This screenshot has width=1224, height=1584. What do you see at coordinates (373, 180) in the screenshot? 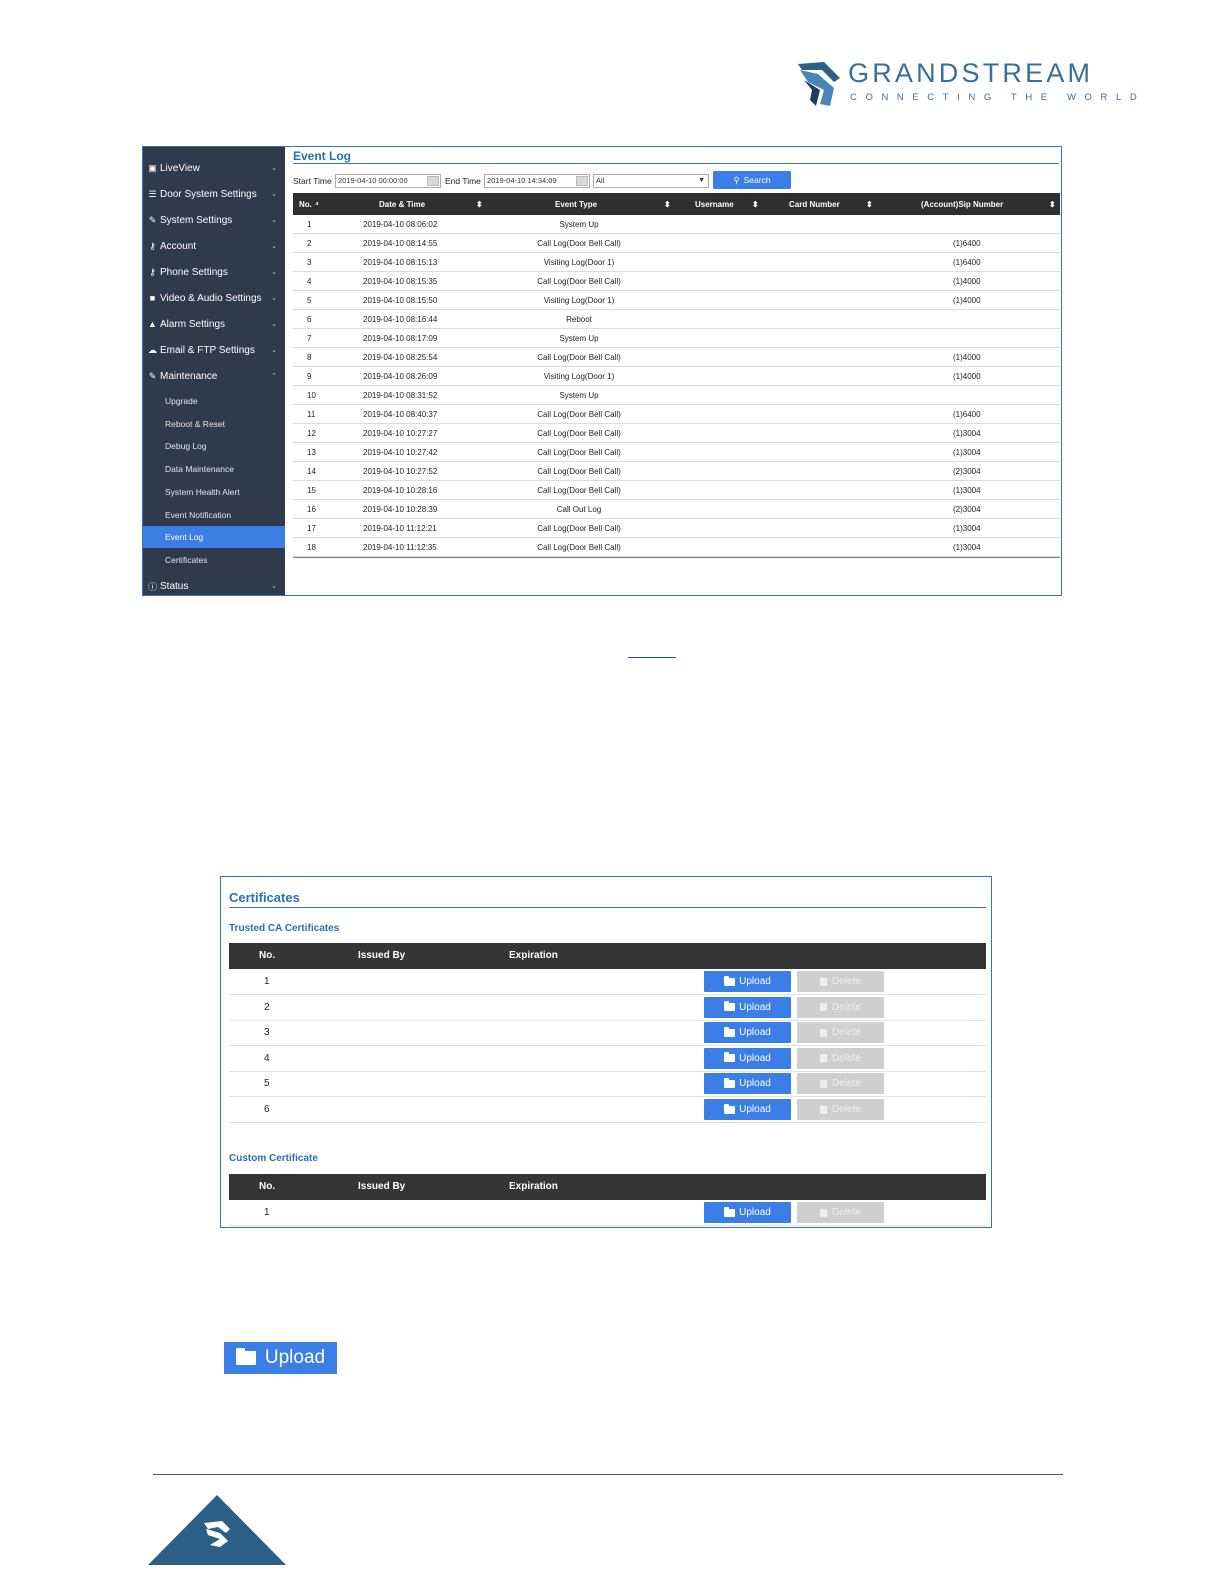
I see `start-time-value: 2019-04-10 00:00:00` at bounding box center [373, 180].